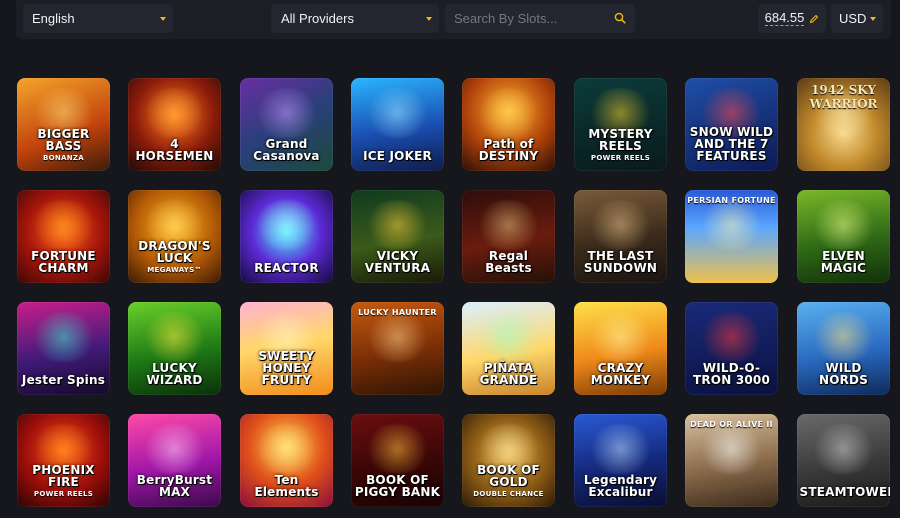 This screenshot has height=518, width=900. I want to click on game-tile: PERSIAN FORTUNE, so click(731, 236).